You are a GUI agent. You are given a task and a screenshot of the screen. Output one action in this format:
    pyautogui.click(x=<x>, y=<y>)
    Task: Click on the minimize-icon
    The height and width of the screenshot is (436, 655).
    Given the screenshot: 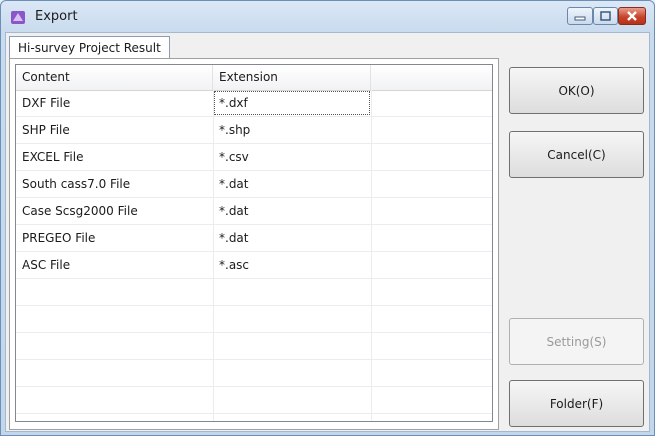 What is the action you would take?
    pyautogui.click(x=580, y=18)
    